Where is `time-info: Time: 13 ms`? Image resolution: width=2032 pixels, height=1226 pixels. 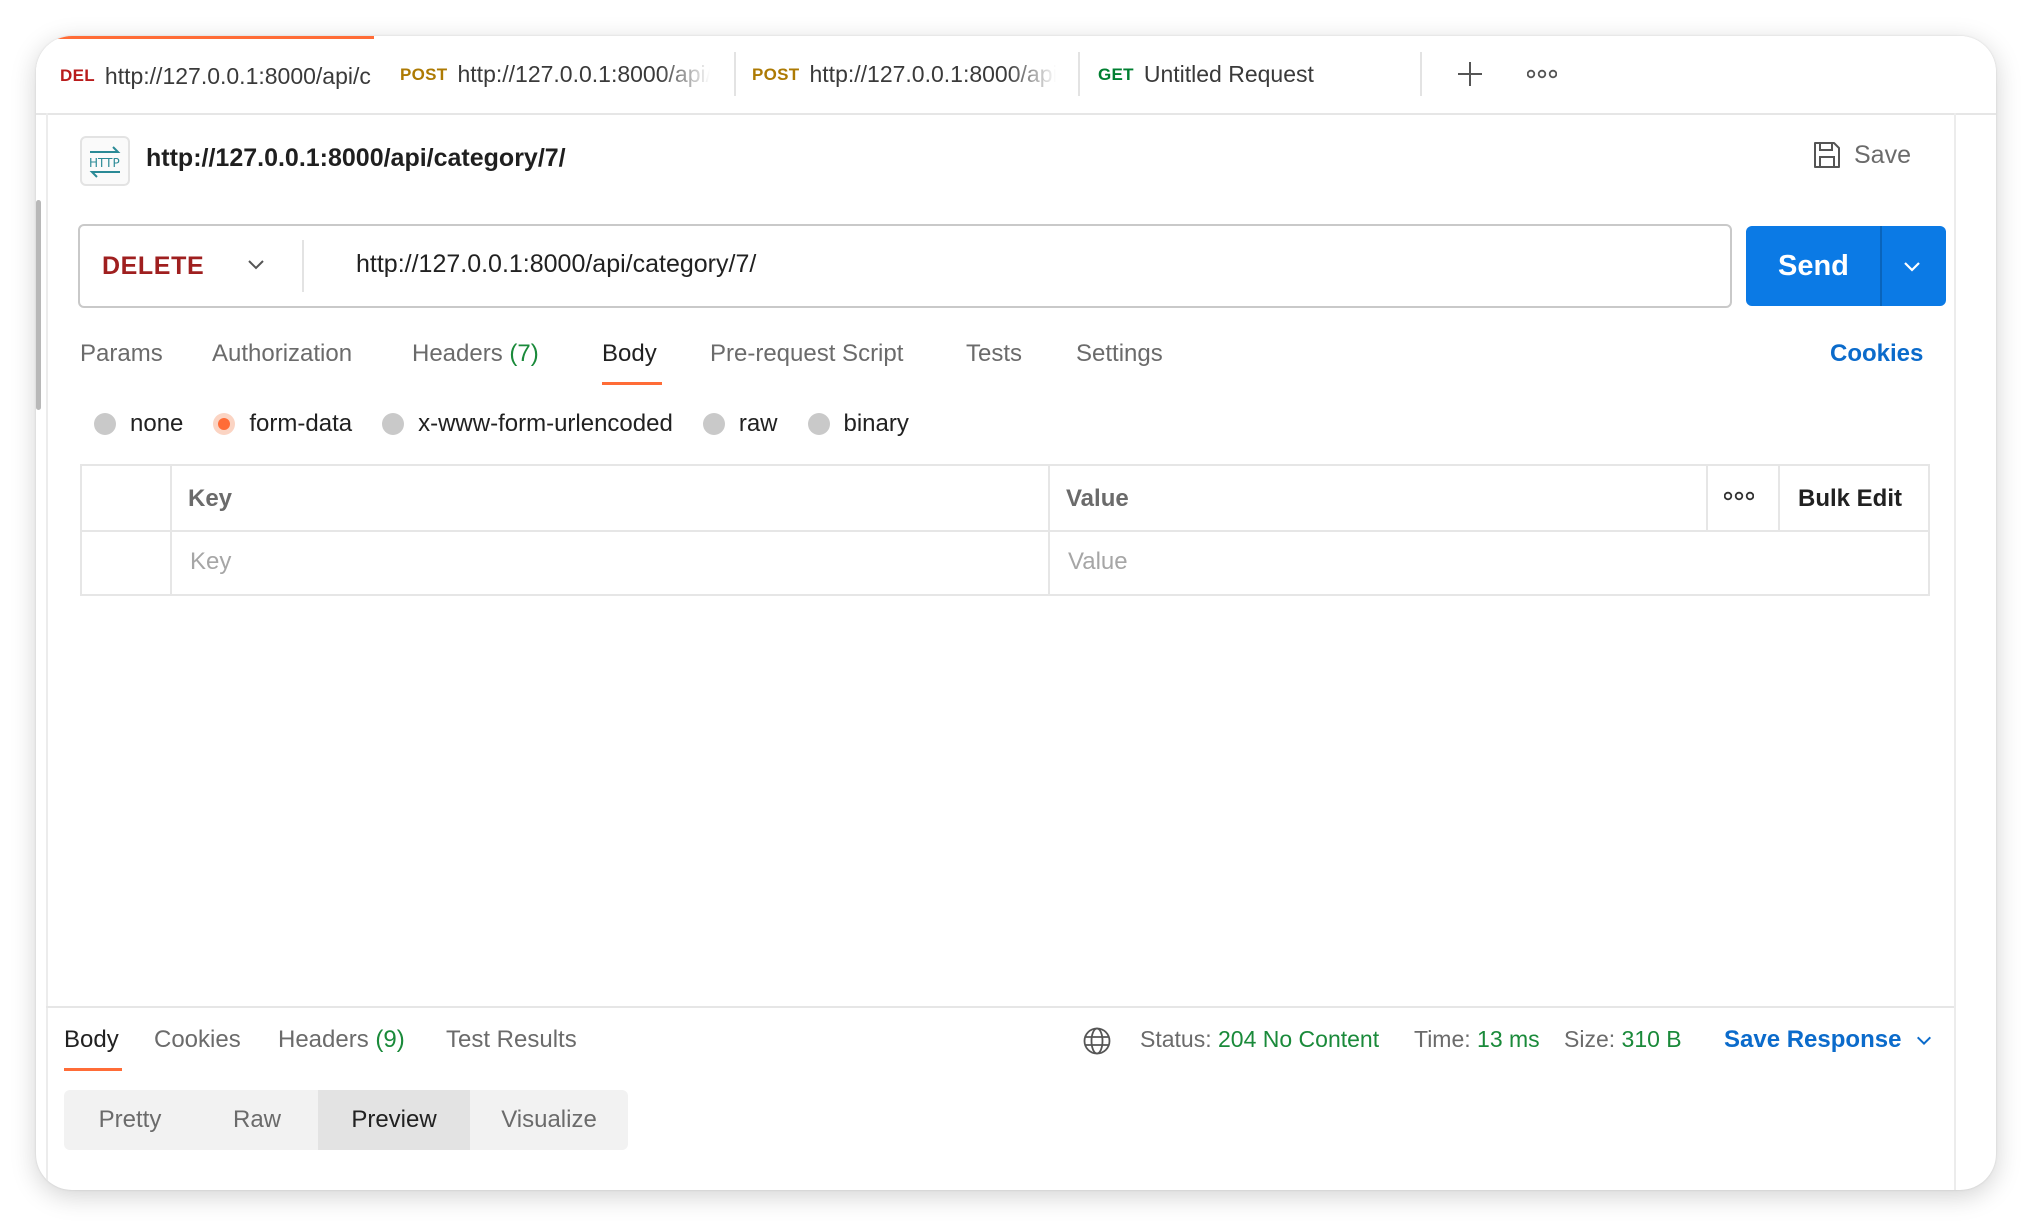
time-info: Time: 13 ms is located at coordinates (1477, 1039).